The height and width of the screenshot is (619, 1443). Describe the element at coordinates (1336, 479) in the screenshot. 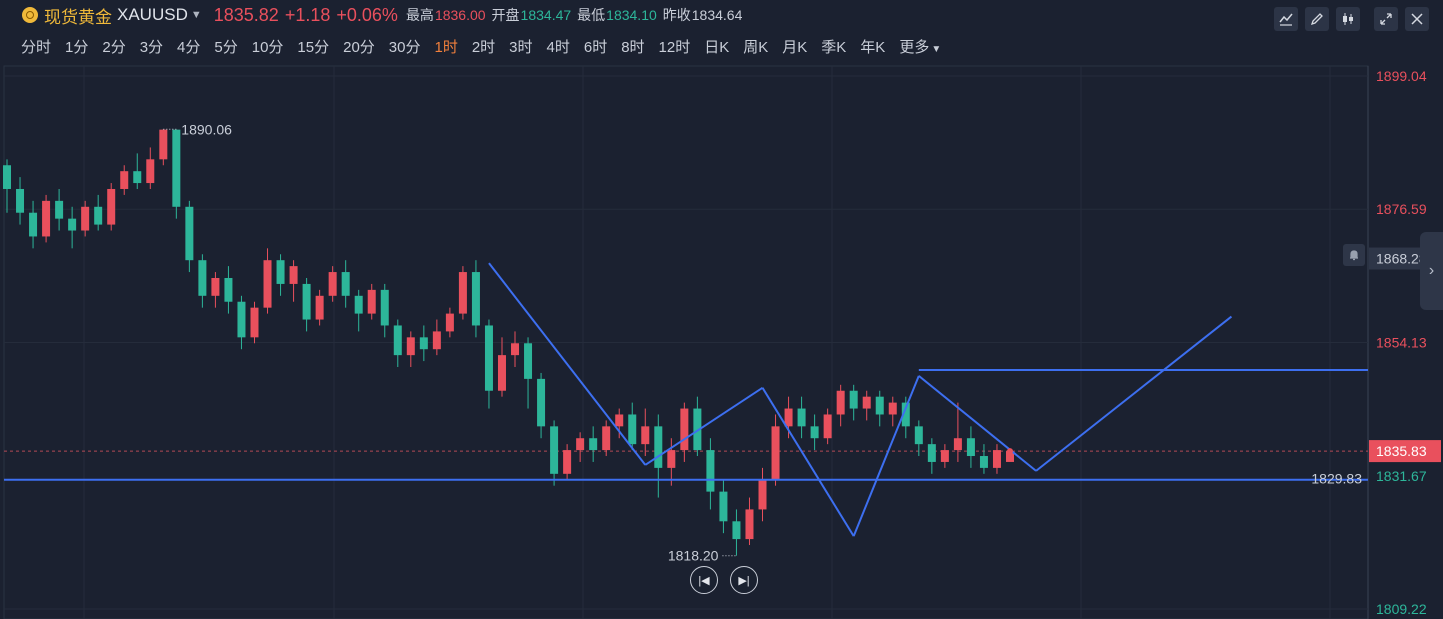

I see `annotation-label-2: 1829.83` at that location.